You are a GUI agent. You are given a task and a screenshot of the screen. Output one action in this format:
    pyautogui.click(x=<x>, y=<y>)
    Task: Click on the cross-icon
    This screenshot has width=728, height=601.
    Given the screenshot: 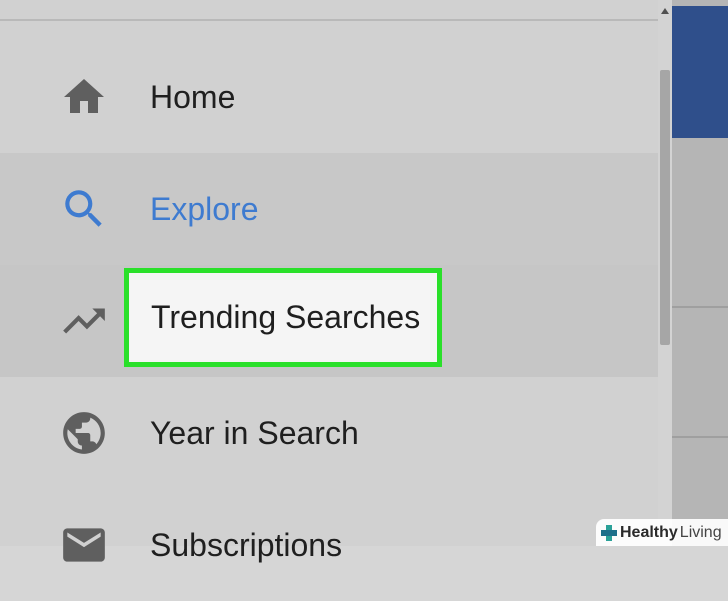 What is the action you would take?
    pyautogui.click(x=609, y=533)
    